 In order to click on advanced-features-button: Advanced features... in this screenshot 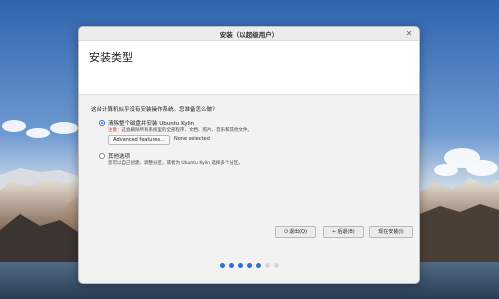, I will do `click(139, 140)`.